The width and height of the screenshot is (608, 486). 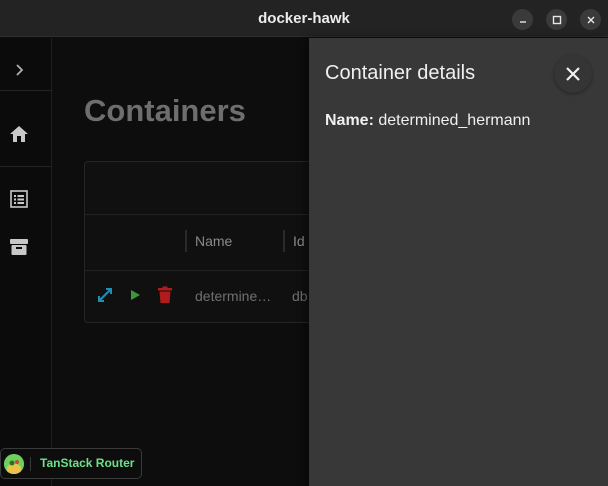 I want to click on maximize-icon, so click(x=556, y=19).